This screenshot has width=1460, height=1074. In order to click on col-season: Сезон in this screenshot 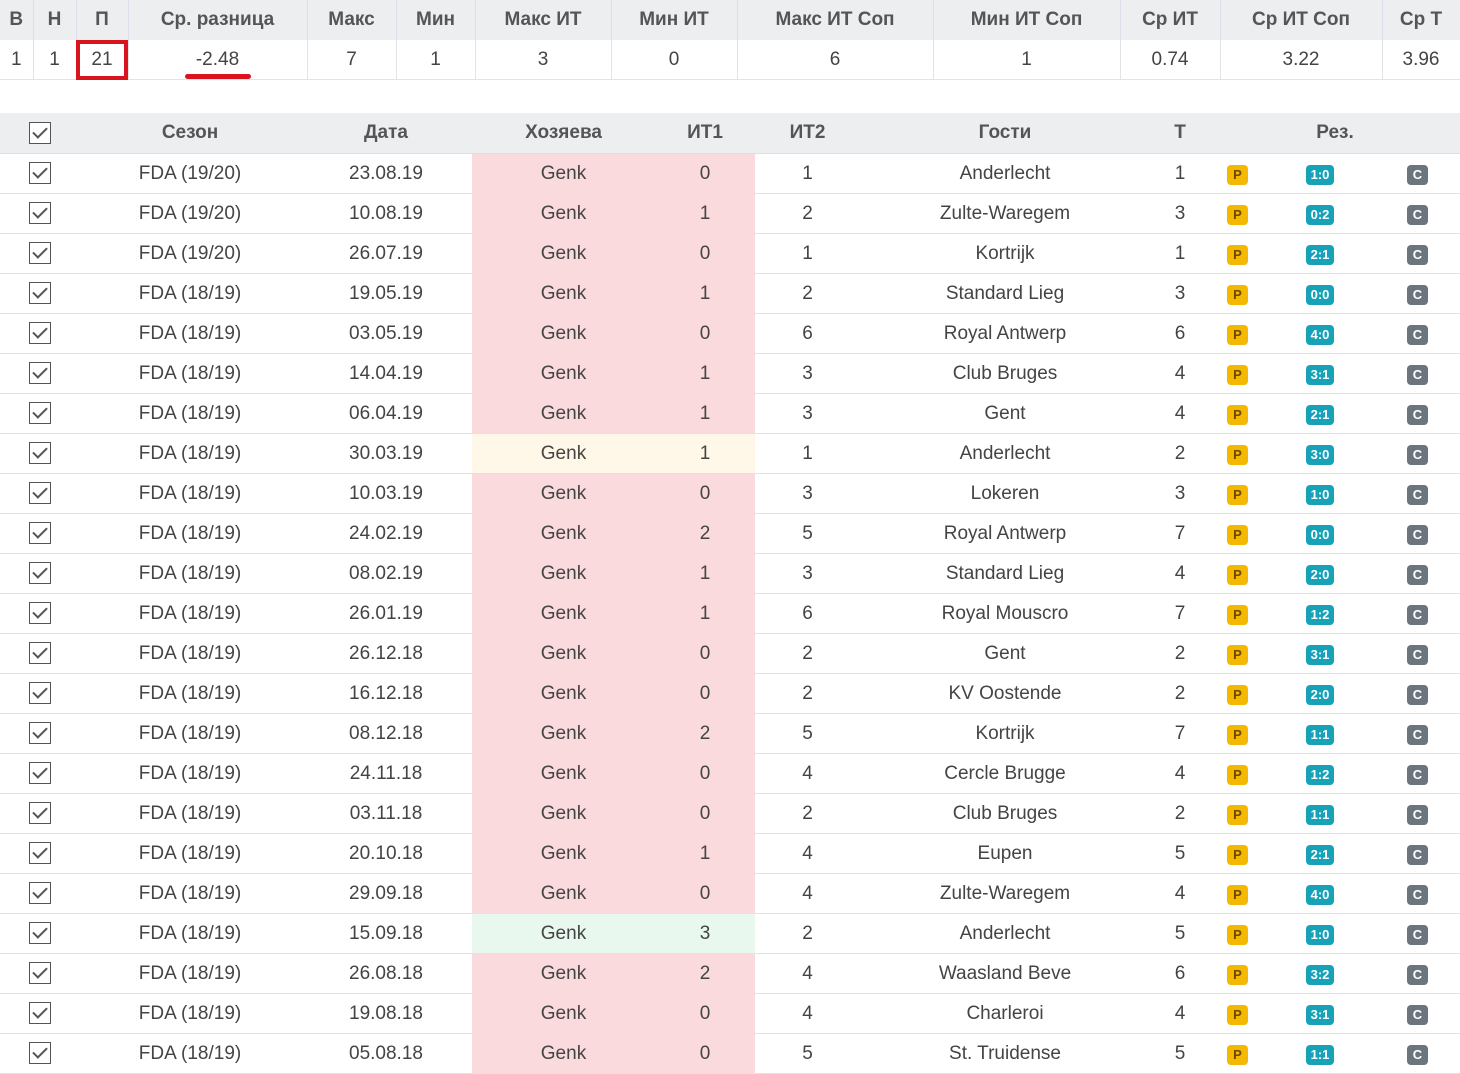, I will do `click(190, 133)`.